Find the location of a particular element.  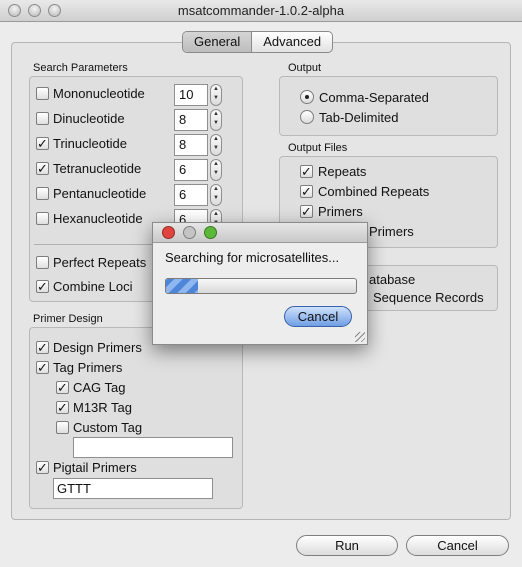

progress-bar-fill is located at coordinates (182, 286).